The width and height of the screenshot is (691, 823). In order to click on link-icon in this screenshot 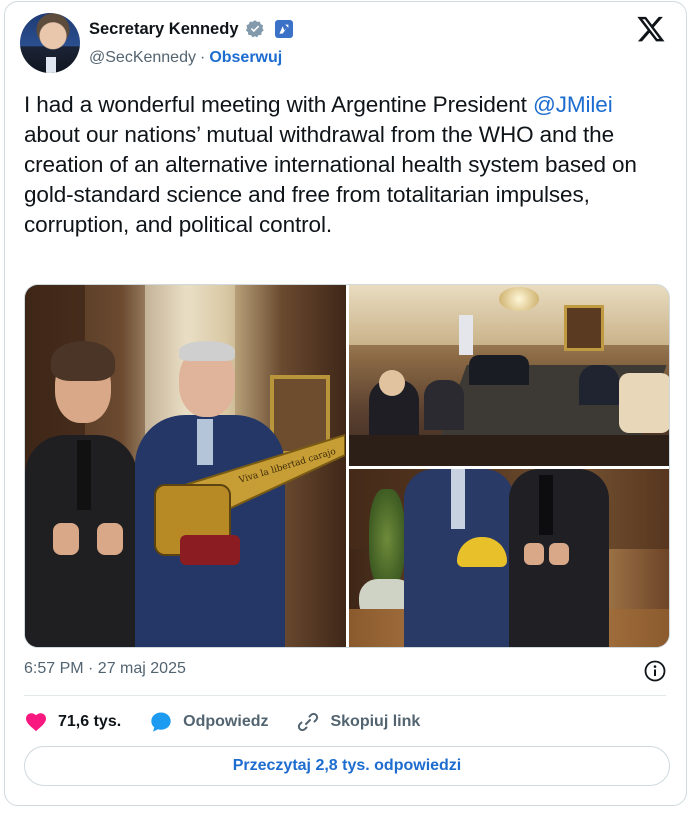, I will do `click(308, 722)`.